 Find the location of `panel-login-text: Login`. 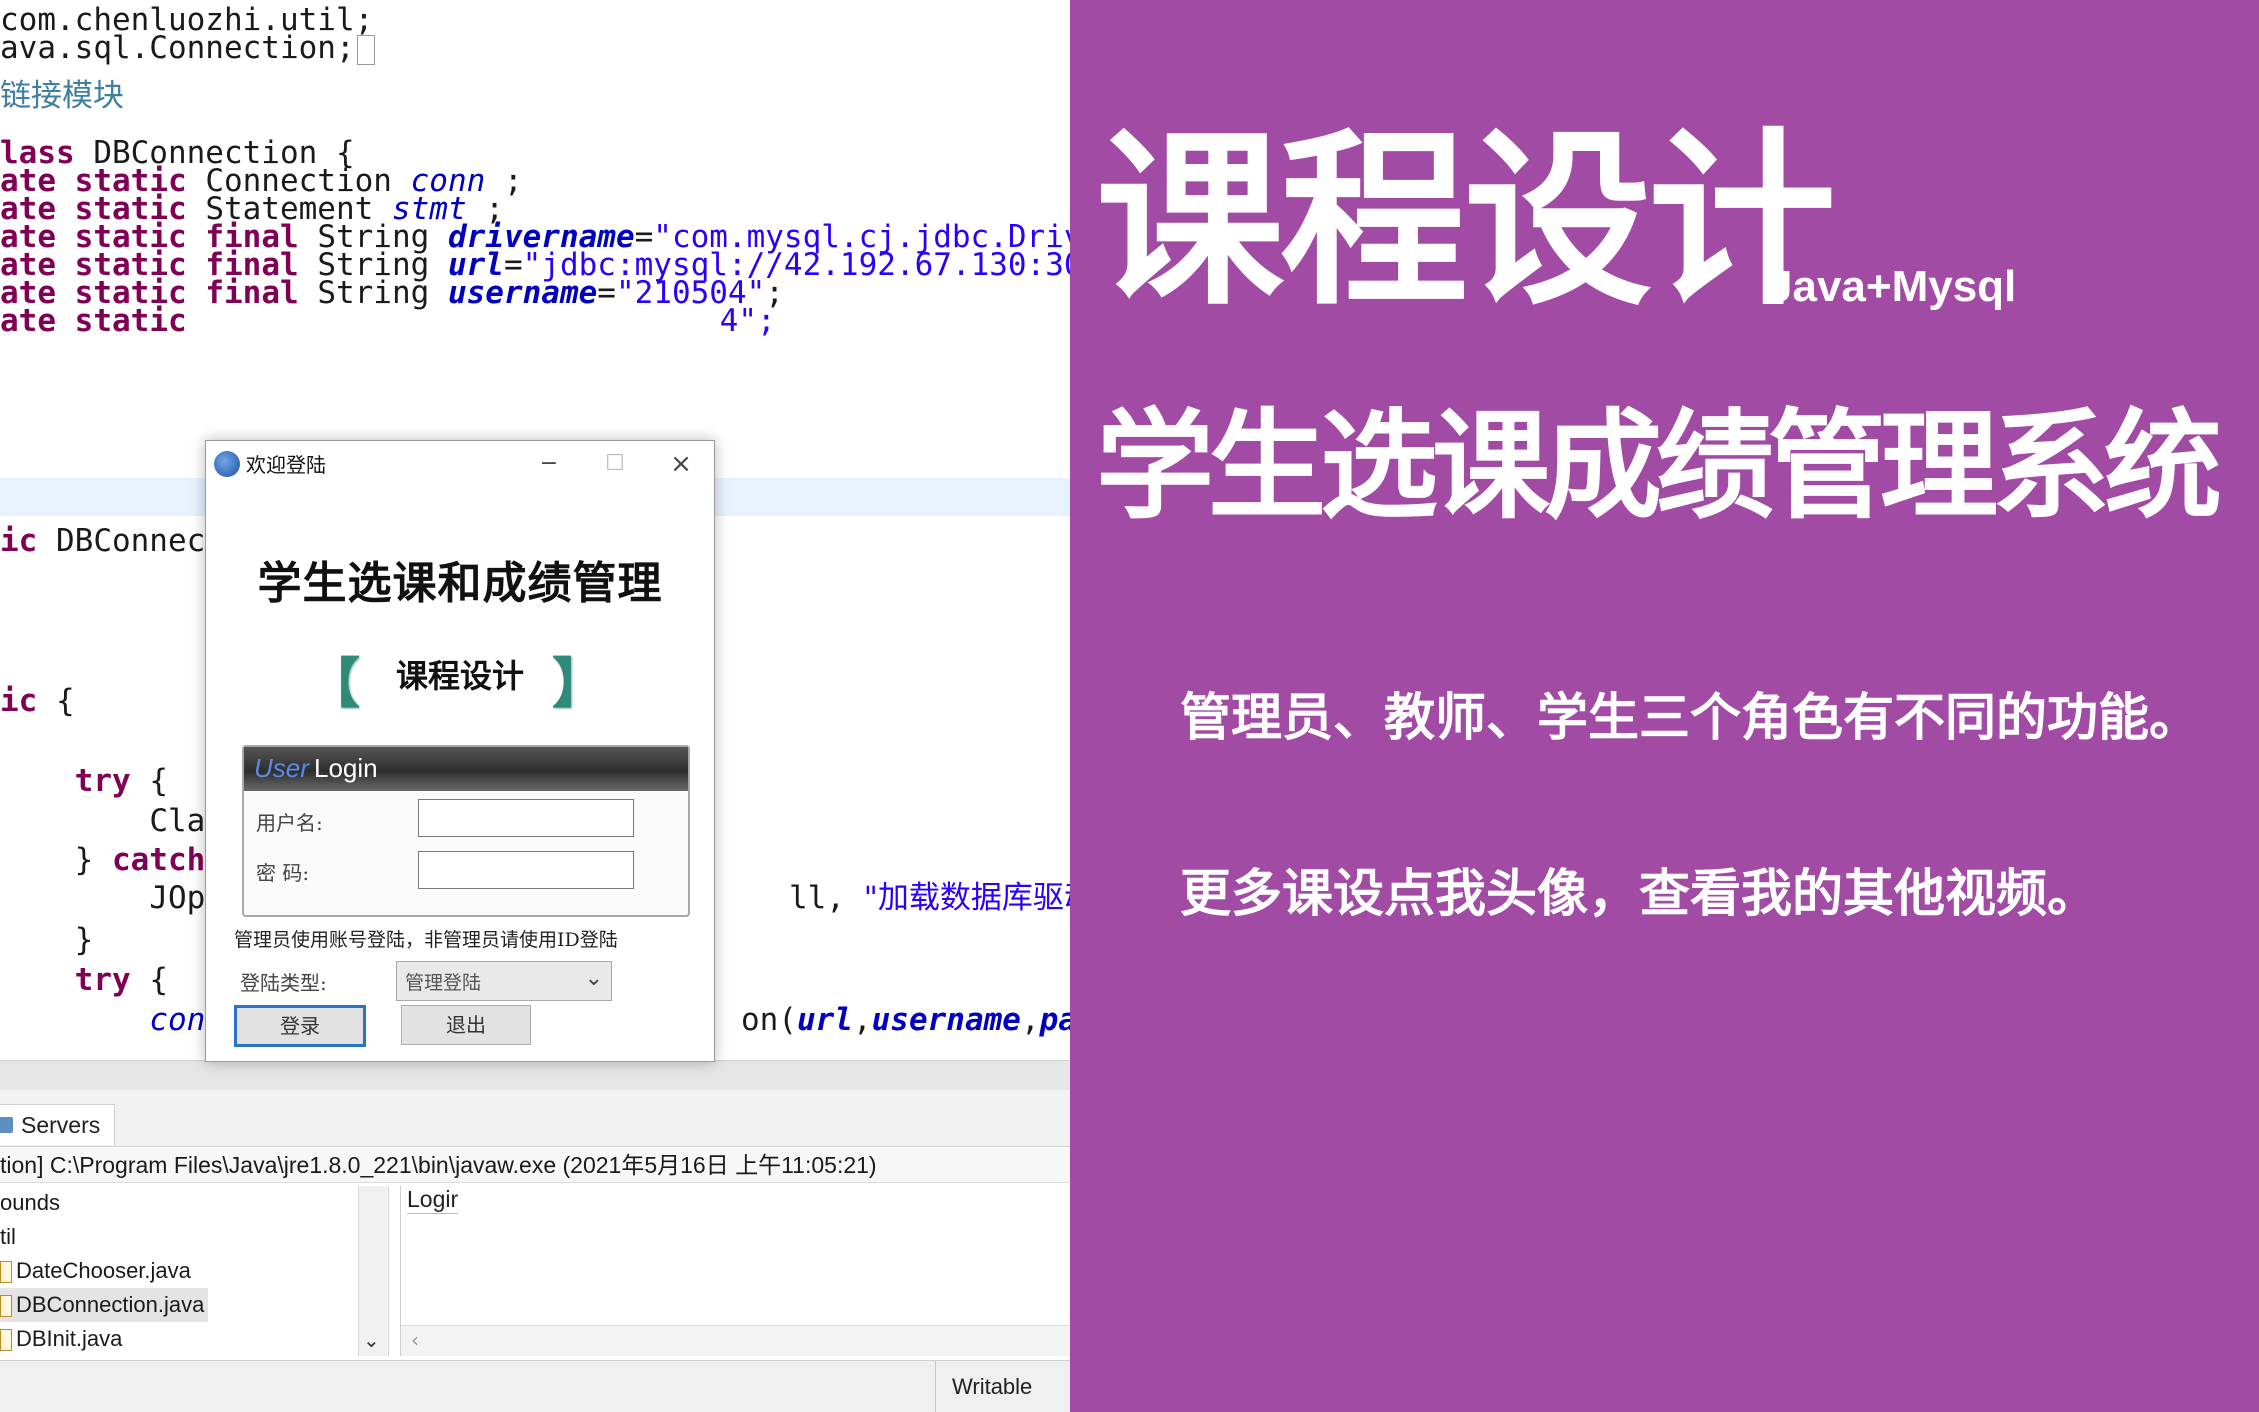

panel-login-text: Login is located at coordinates (346, 768).